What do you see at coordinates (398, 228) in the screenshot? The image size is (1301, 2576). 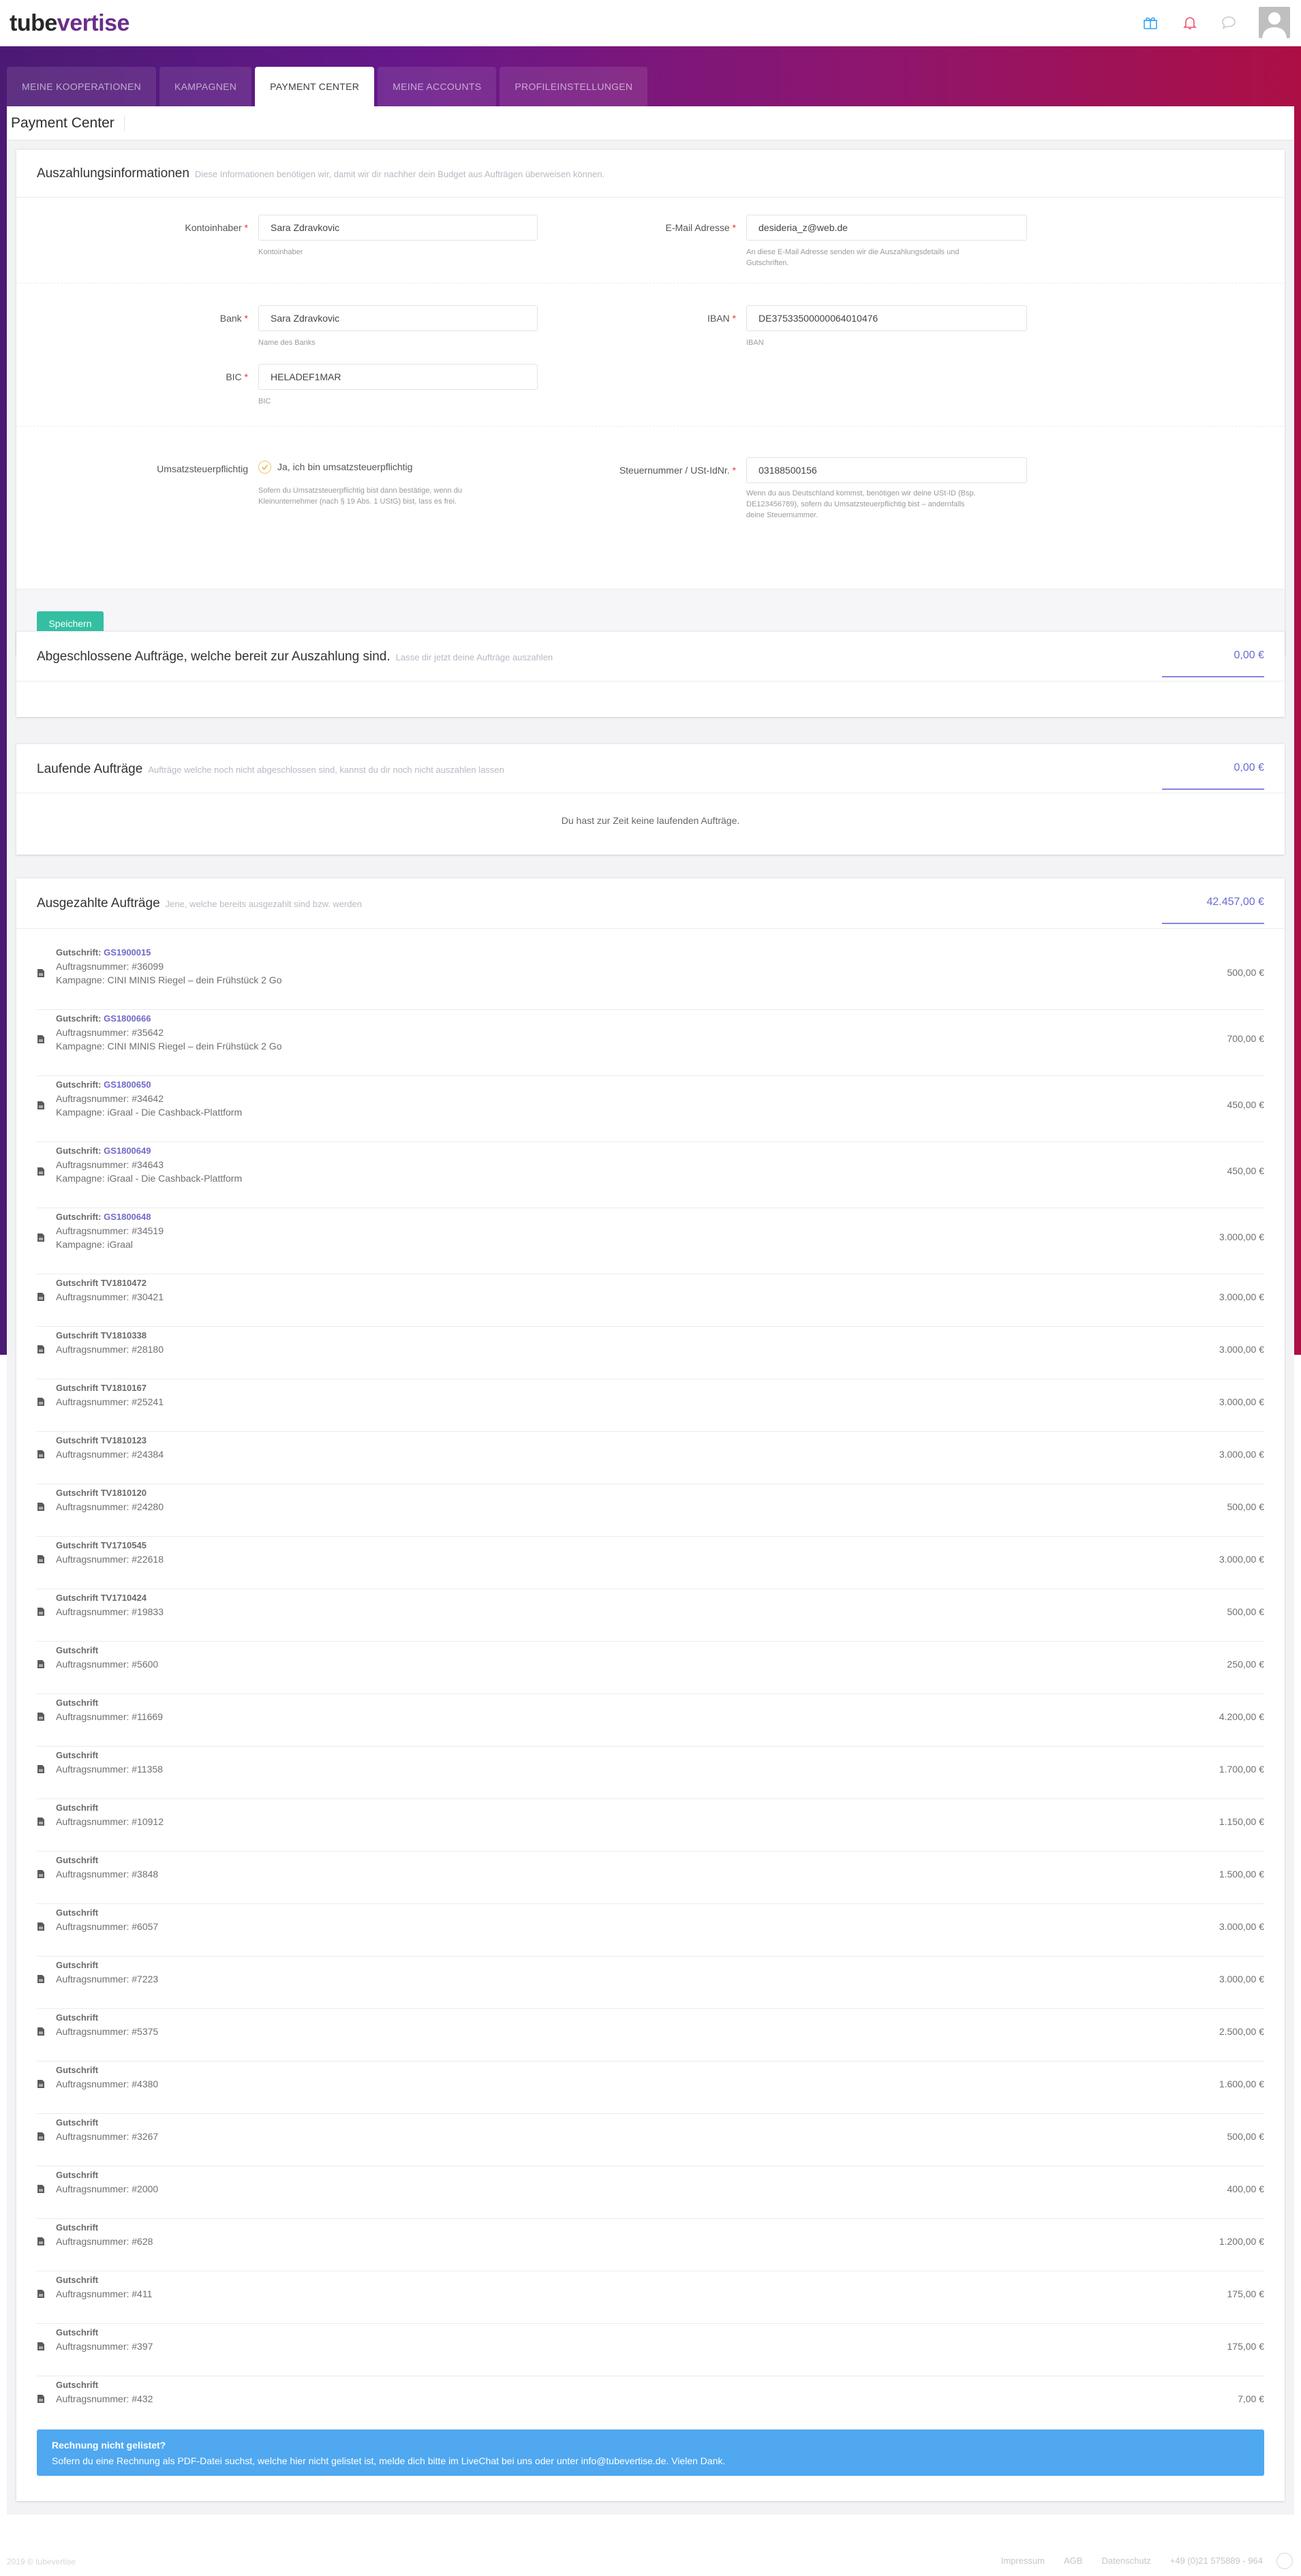 I see `kontoinhaber-input` at bounding box center [398, 228].